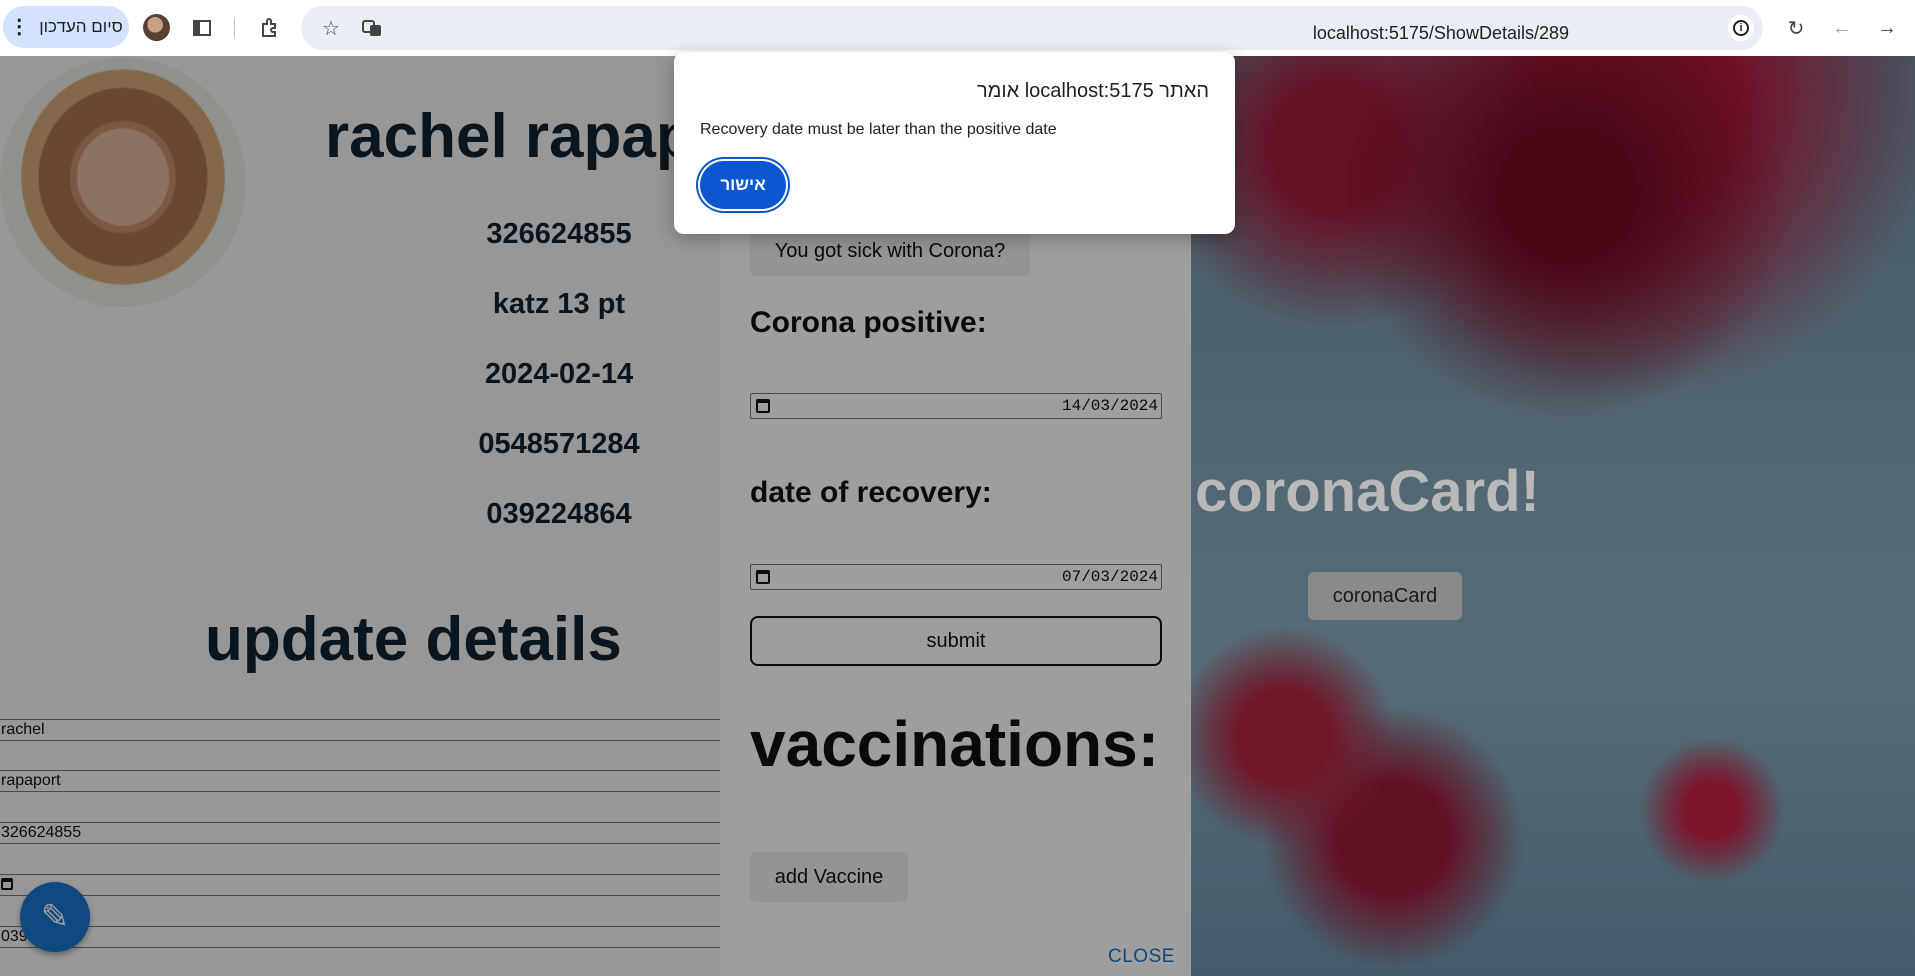 The image size is (1915, 976). What do you see at coordinates (331, 28) in the screenshot?
I see `bookmark-star-icon: ☆` at bounding box center [331, 28].